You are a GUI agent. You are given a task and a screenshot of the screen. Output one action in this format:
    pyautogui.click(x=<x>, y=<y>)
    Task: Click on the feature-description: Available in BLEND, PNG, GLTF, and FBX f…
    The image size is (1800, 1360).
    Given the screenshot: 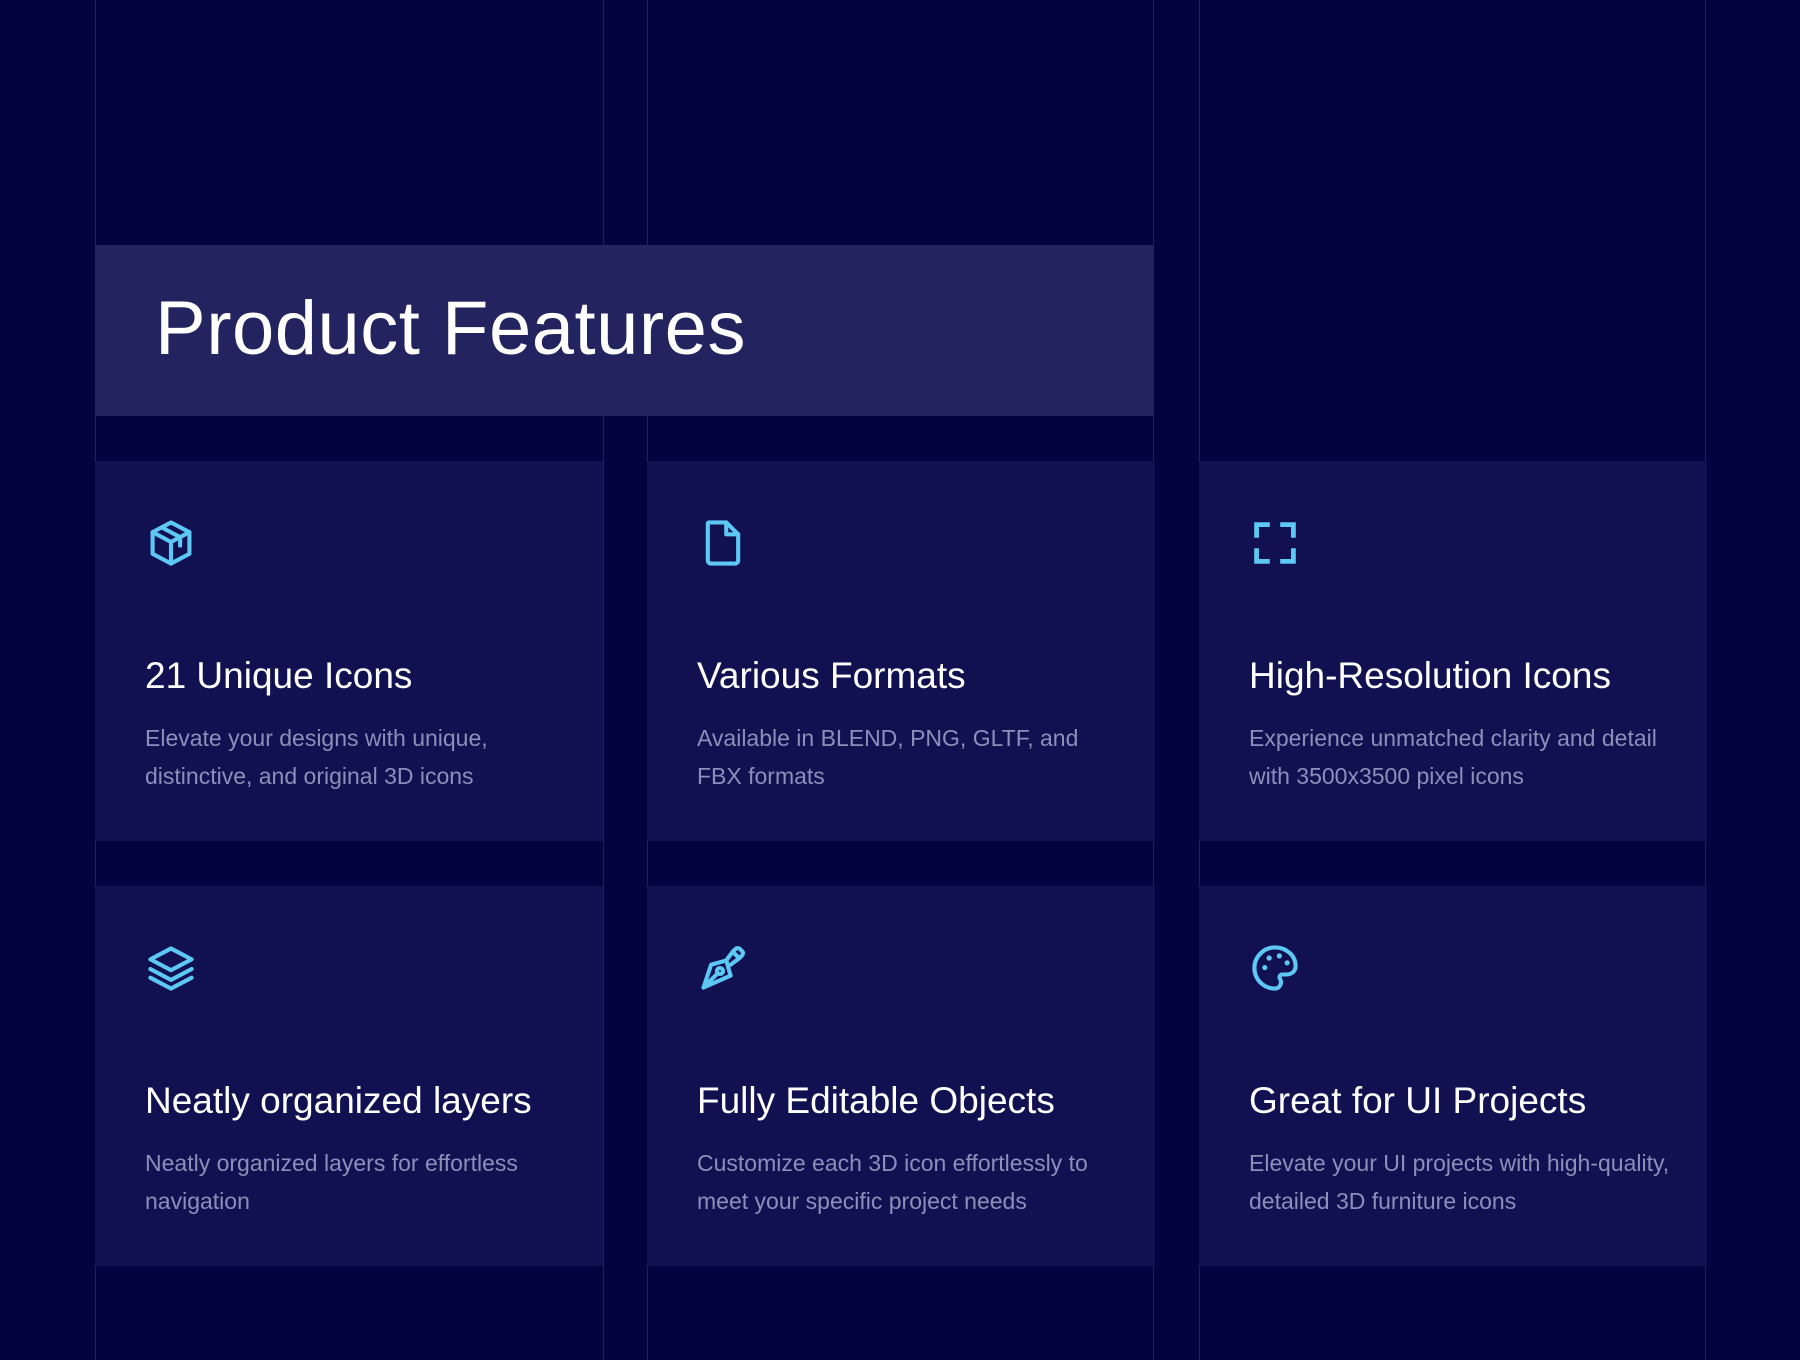 What is the action you would take?
    pyautogui.click(x=888, y=757)
    